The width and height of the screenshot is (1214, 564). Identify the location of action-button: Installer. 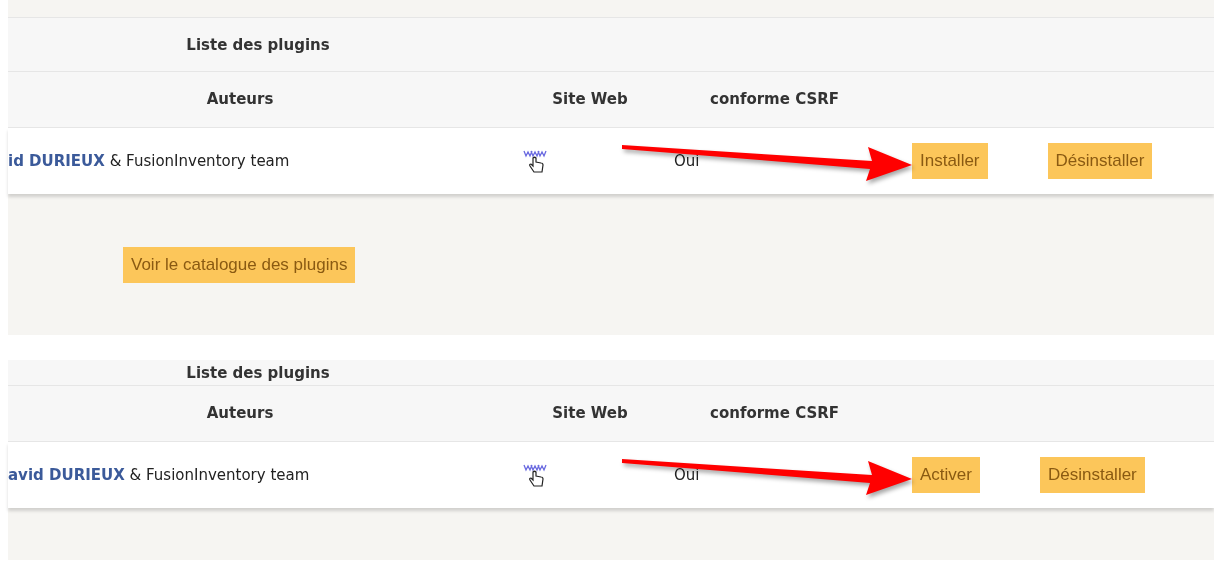
(950, 161).